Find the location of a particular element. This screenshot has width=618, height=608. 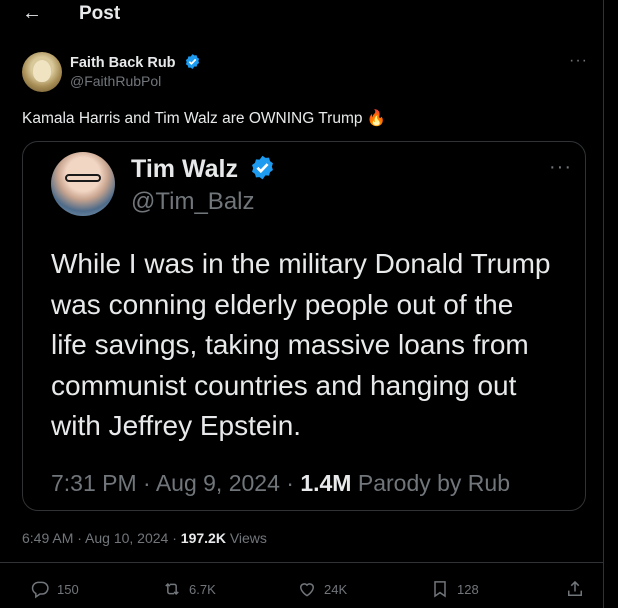

page-title: Post is located at coordinates (100, 13).